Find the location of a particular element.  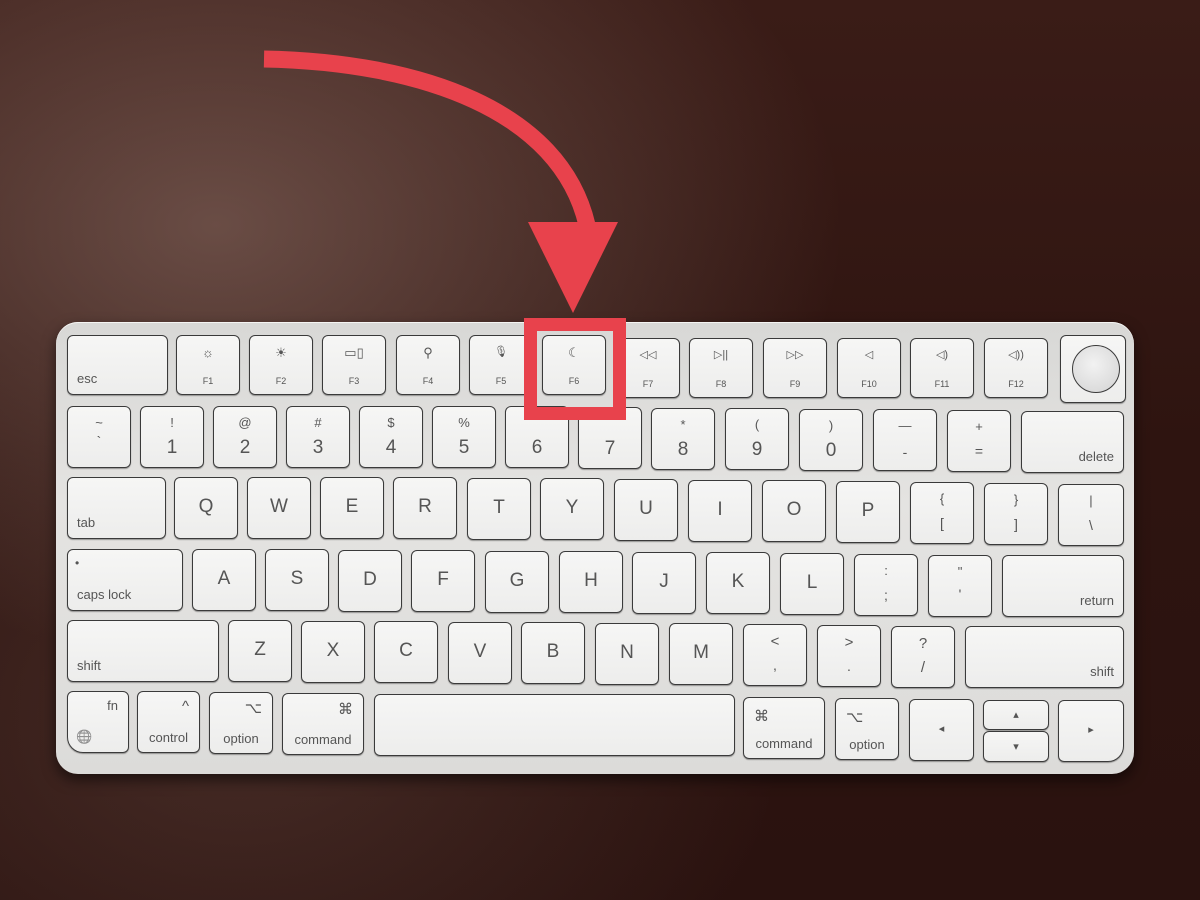

key-3: # 3 is located at coordinates (318, 437).